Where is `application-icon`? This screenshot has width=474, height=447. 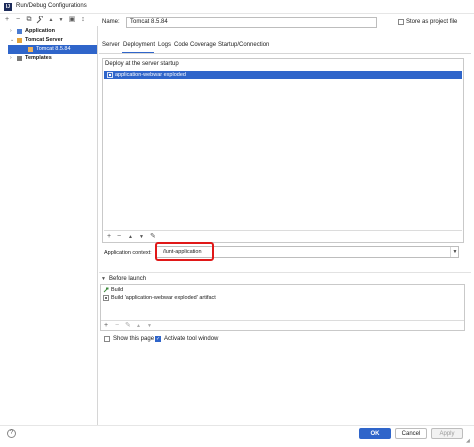
application-icon is located at coordinates (19, 31).